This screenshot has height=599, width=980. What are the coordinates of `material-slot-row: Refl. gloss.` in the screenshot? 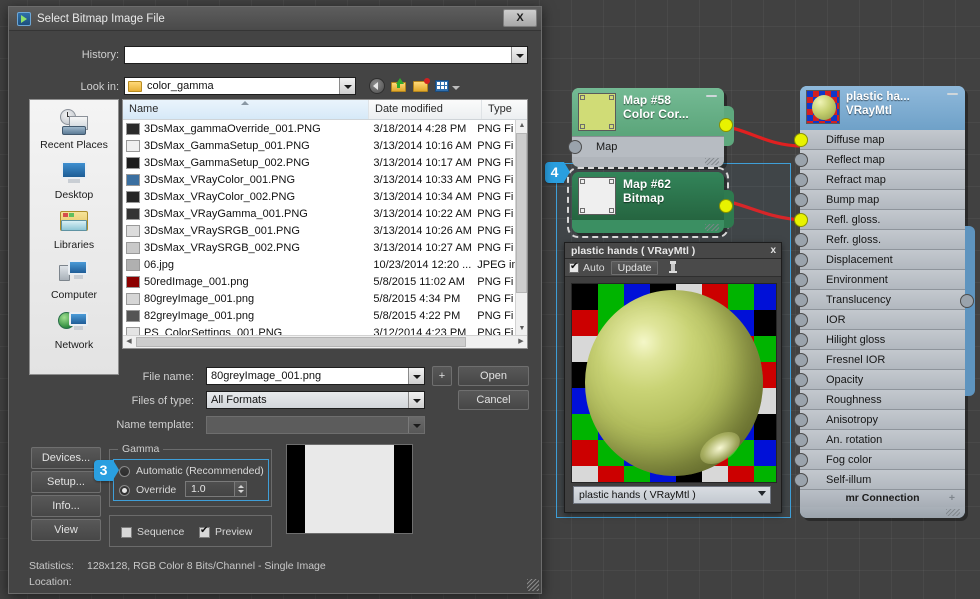 It's located at (882, 220).